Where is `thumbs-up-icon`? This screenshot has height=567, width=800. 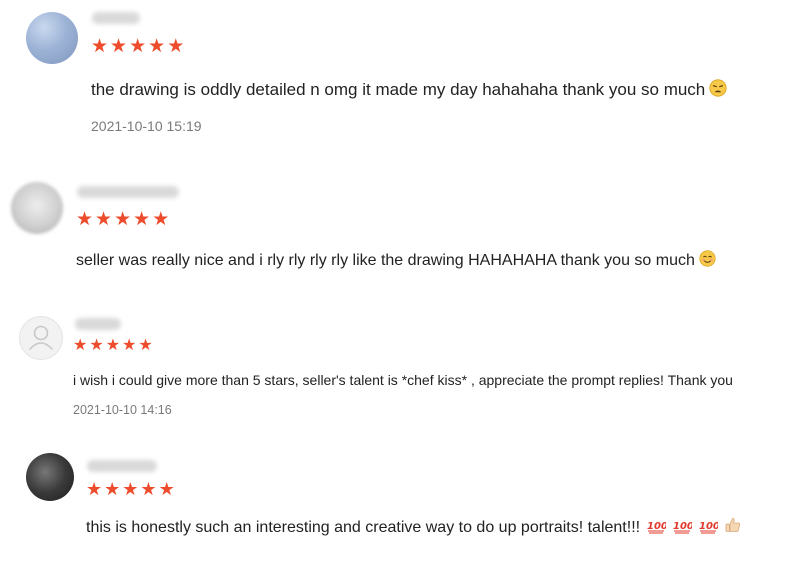
thumbs-up-icon is located at coordinates (733, 527).